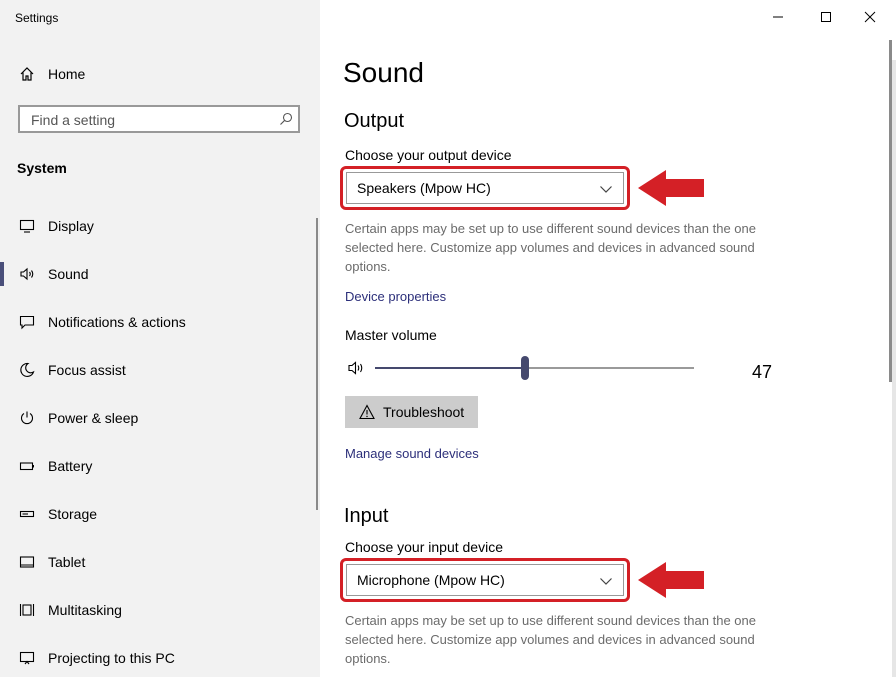 The width and height of the screenshot is (896, 678). Describe the element at coordinates (366, 516) in the screenshot. I see `input-heading: Input` at that location.